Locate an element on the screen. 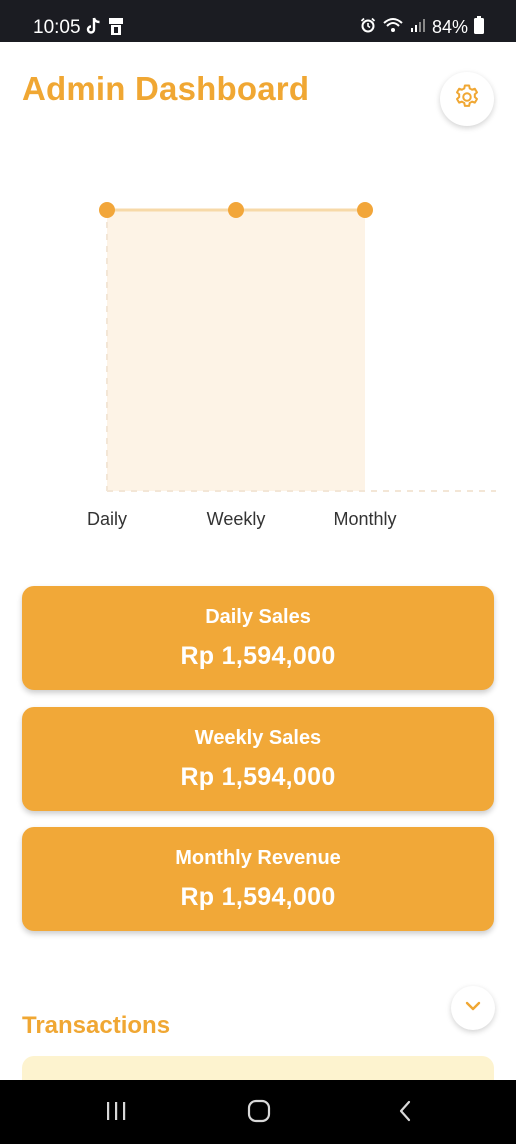 This screenshot has height=1144, width=516. daily-sales-card: Daily Sales Rp 1,594,000 is located at coordinates (258, 638).